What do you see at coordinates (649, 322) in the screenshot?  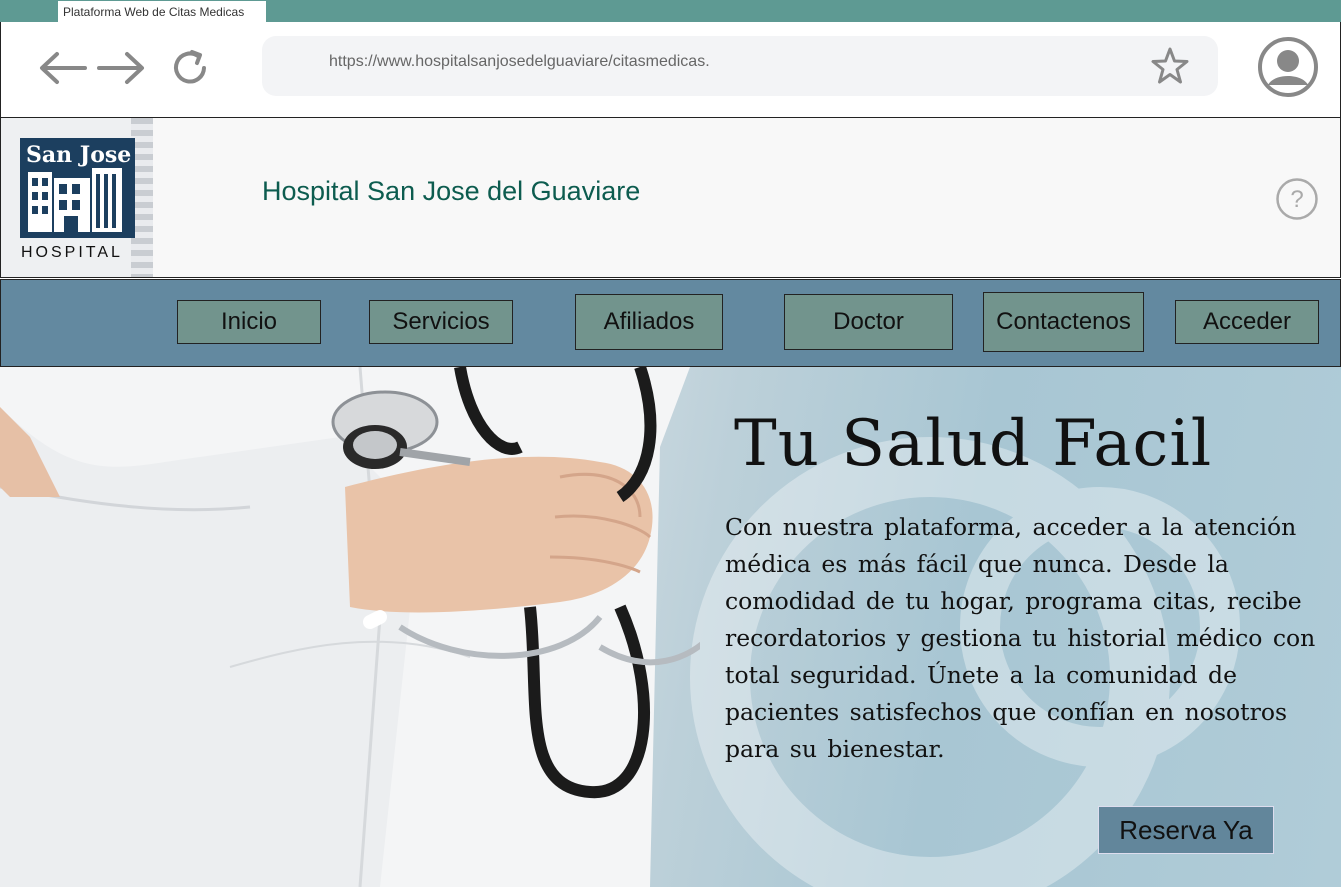 I see `menu-item-afiliados: Afiliados` at bounding box center [649, 322].